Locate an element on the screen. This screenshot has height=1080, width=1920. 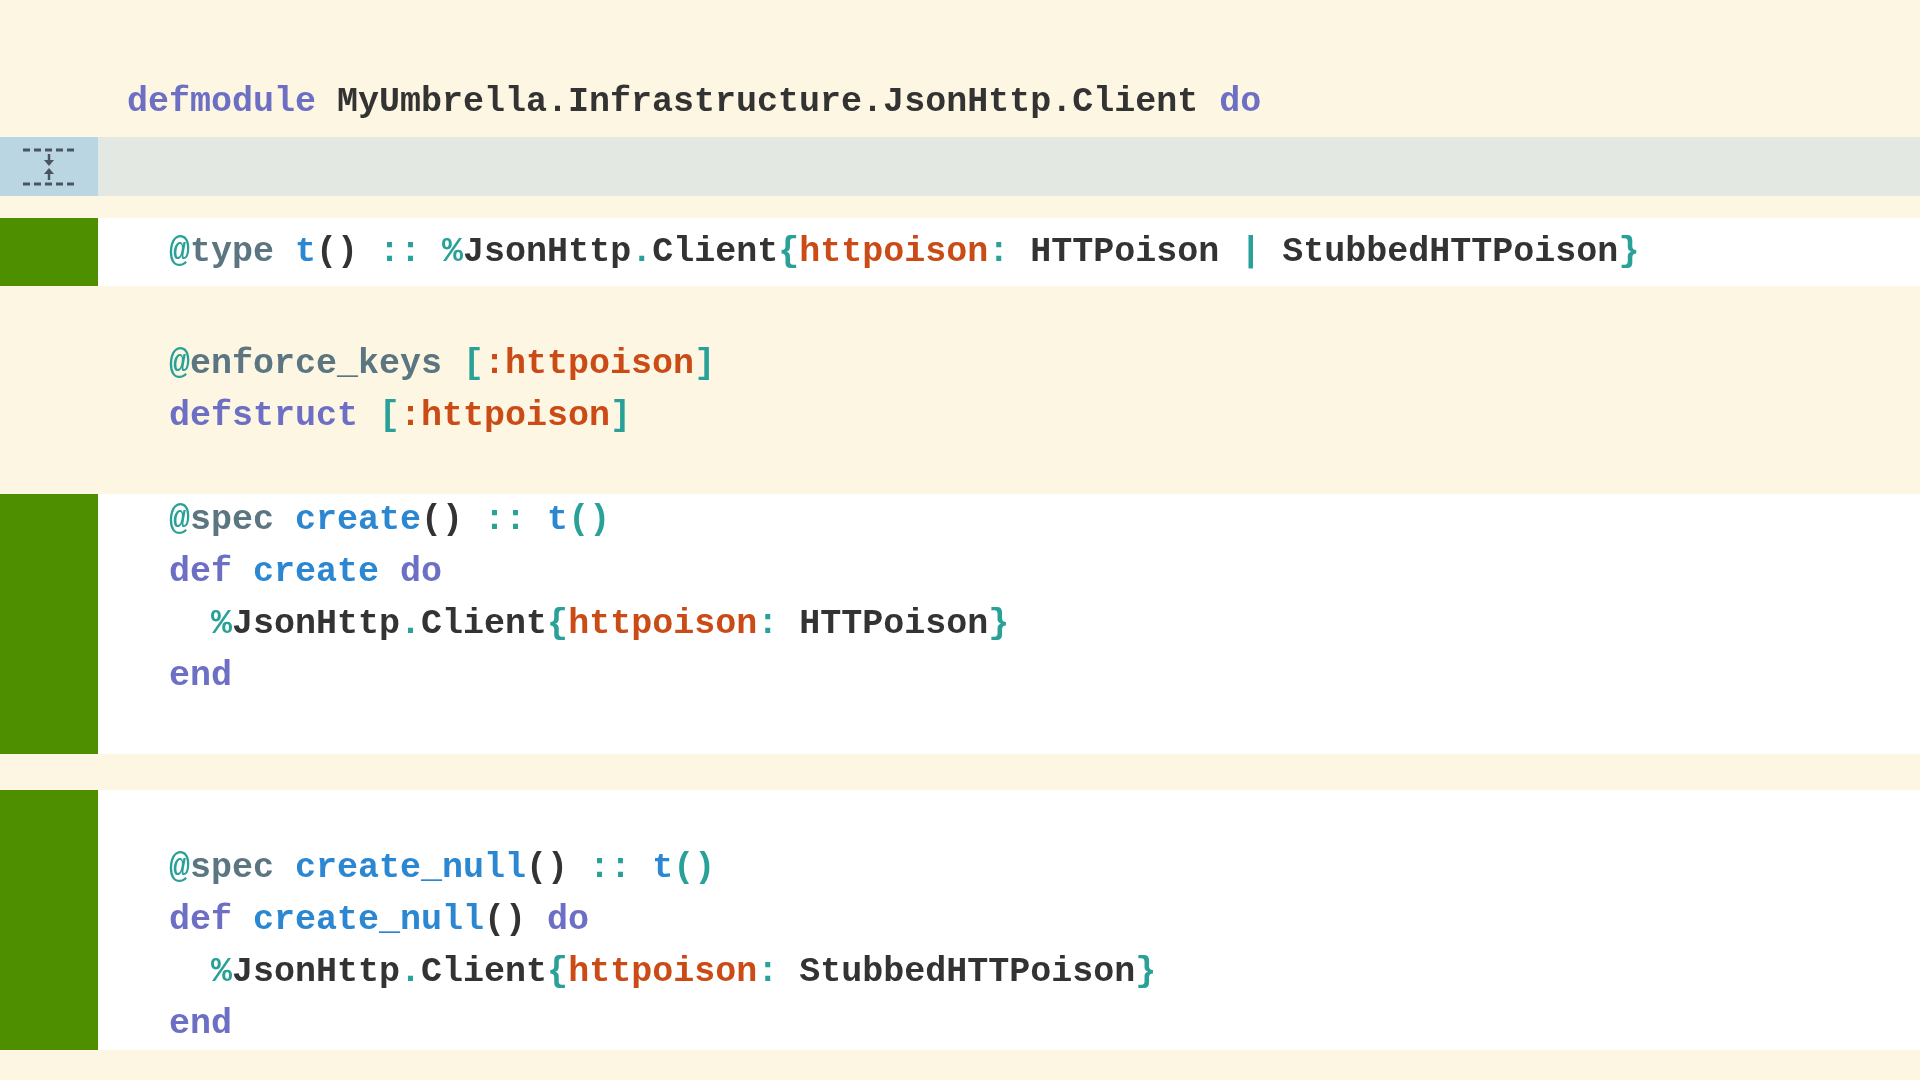
code-line: @spec create_null() :: t() is located at coordinates (442, 868).